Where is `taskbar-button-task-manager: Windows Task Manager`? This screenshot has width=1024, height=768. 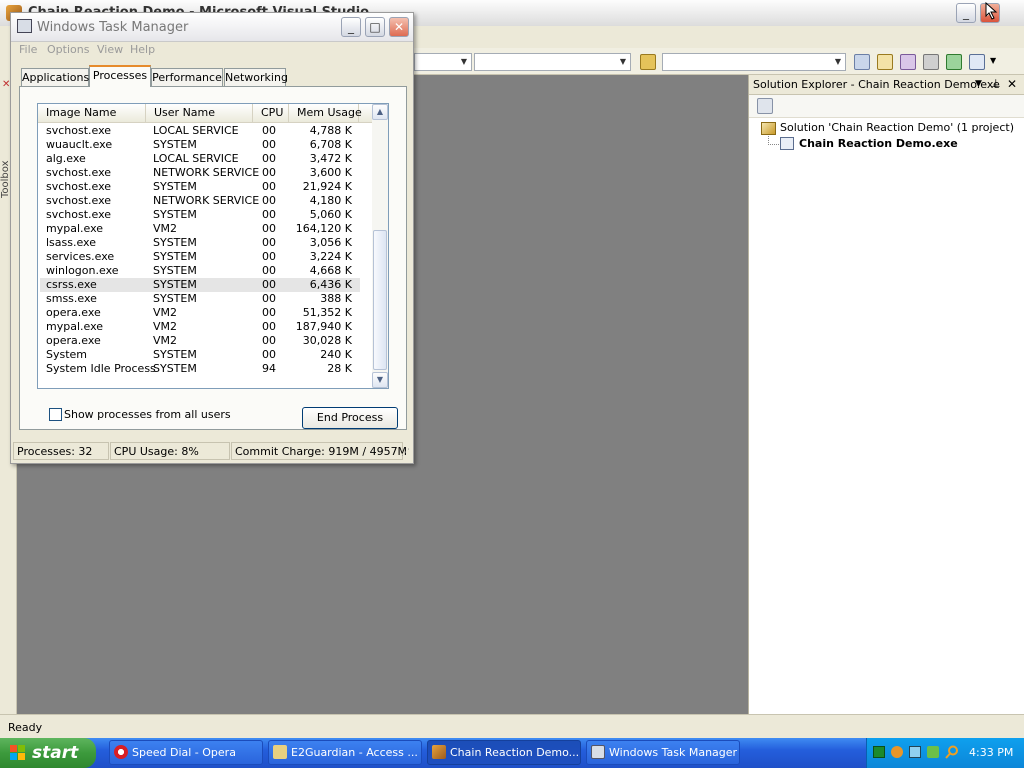 taskbar-button-task-manager: Windows Task Manager is located at coordinates (663, 752).